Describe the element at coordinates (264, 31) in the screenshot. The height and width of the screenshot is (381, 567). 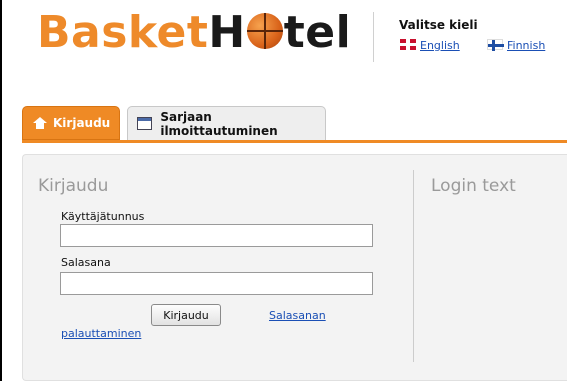
I see `basketball-icon` at that location.